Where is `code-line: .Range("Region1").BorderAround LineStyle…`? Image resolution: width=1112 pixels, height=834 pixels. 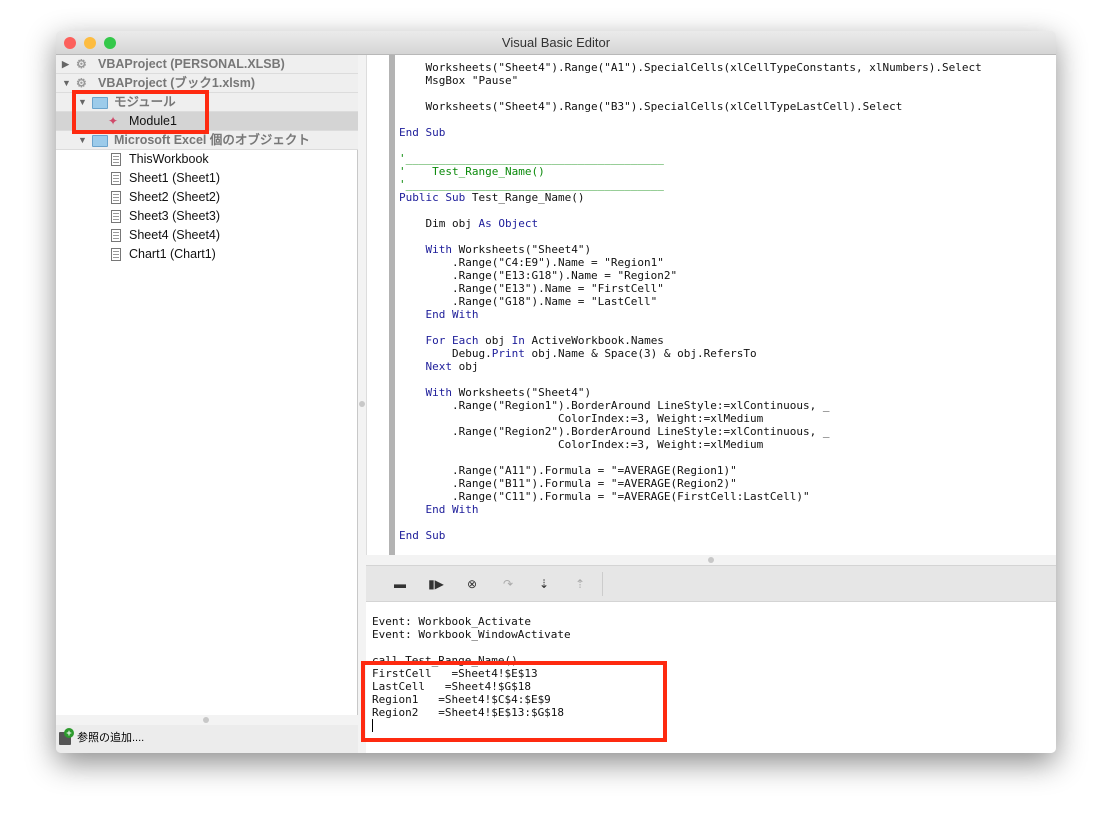
code-line: .Range("Region1").BorderAround LineStyle… is located at coordinates (690, 405).